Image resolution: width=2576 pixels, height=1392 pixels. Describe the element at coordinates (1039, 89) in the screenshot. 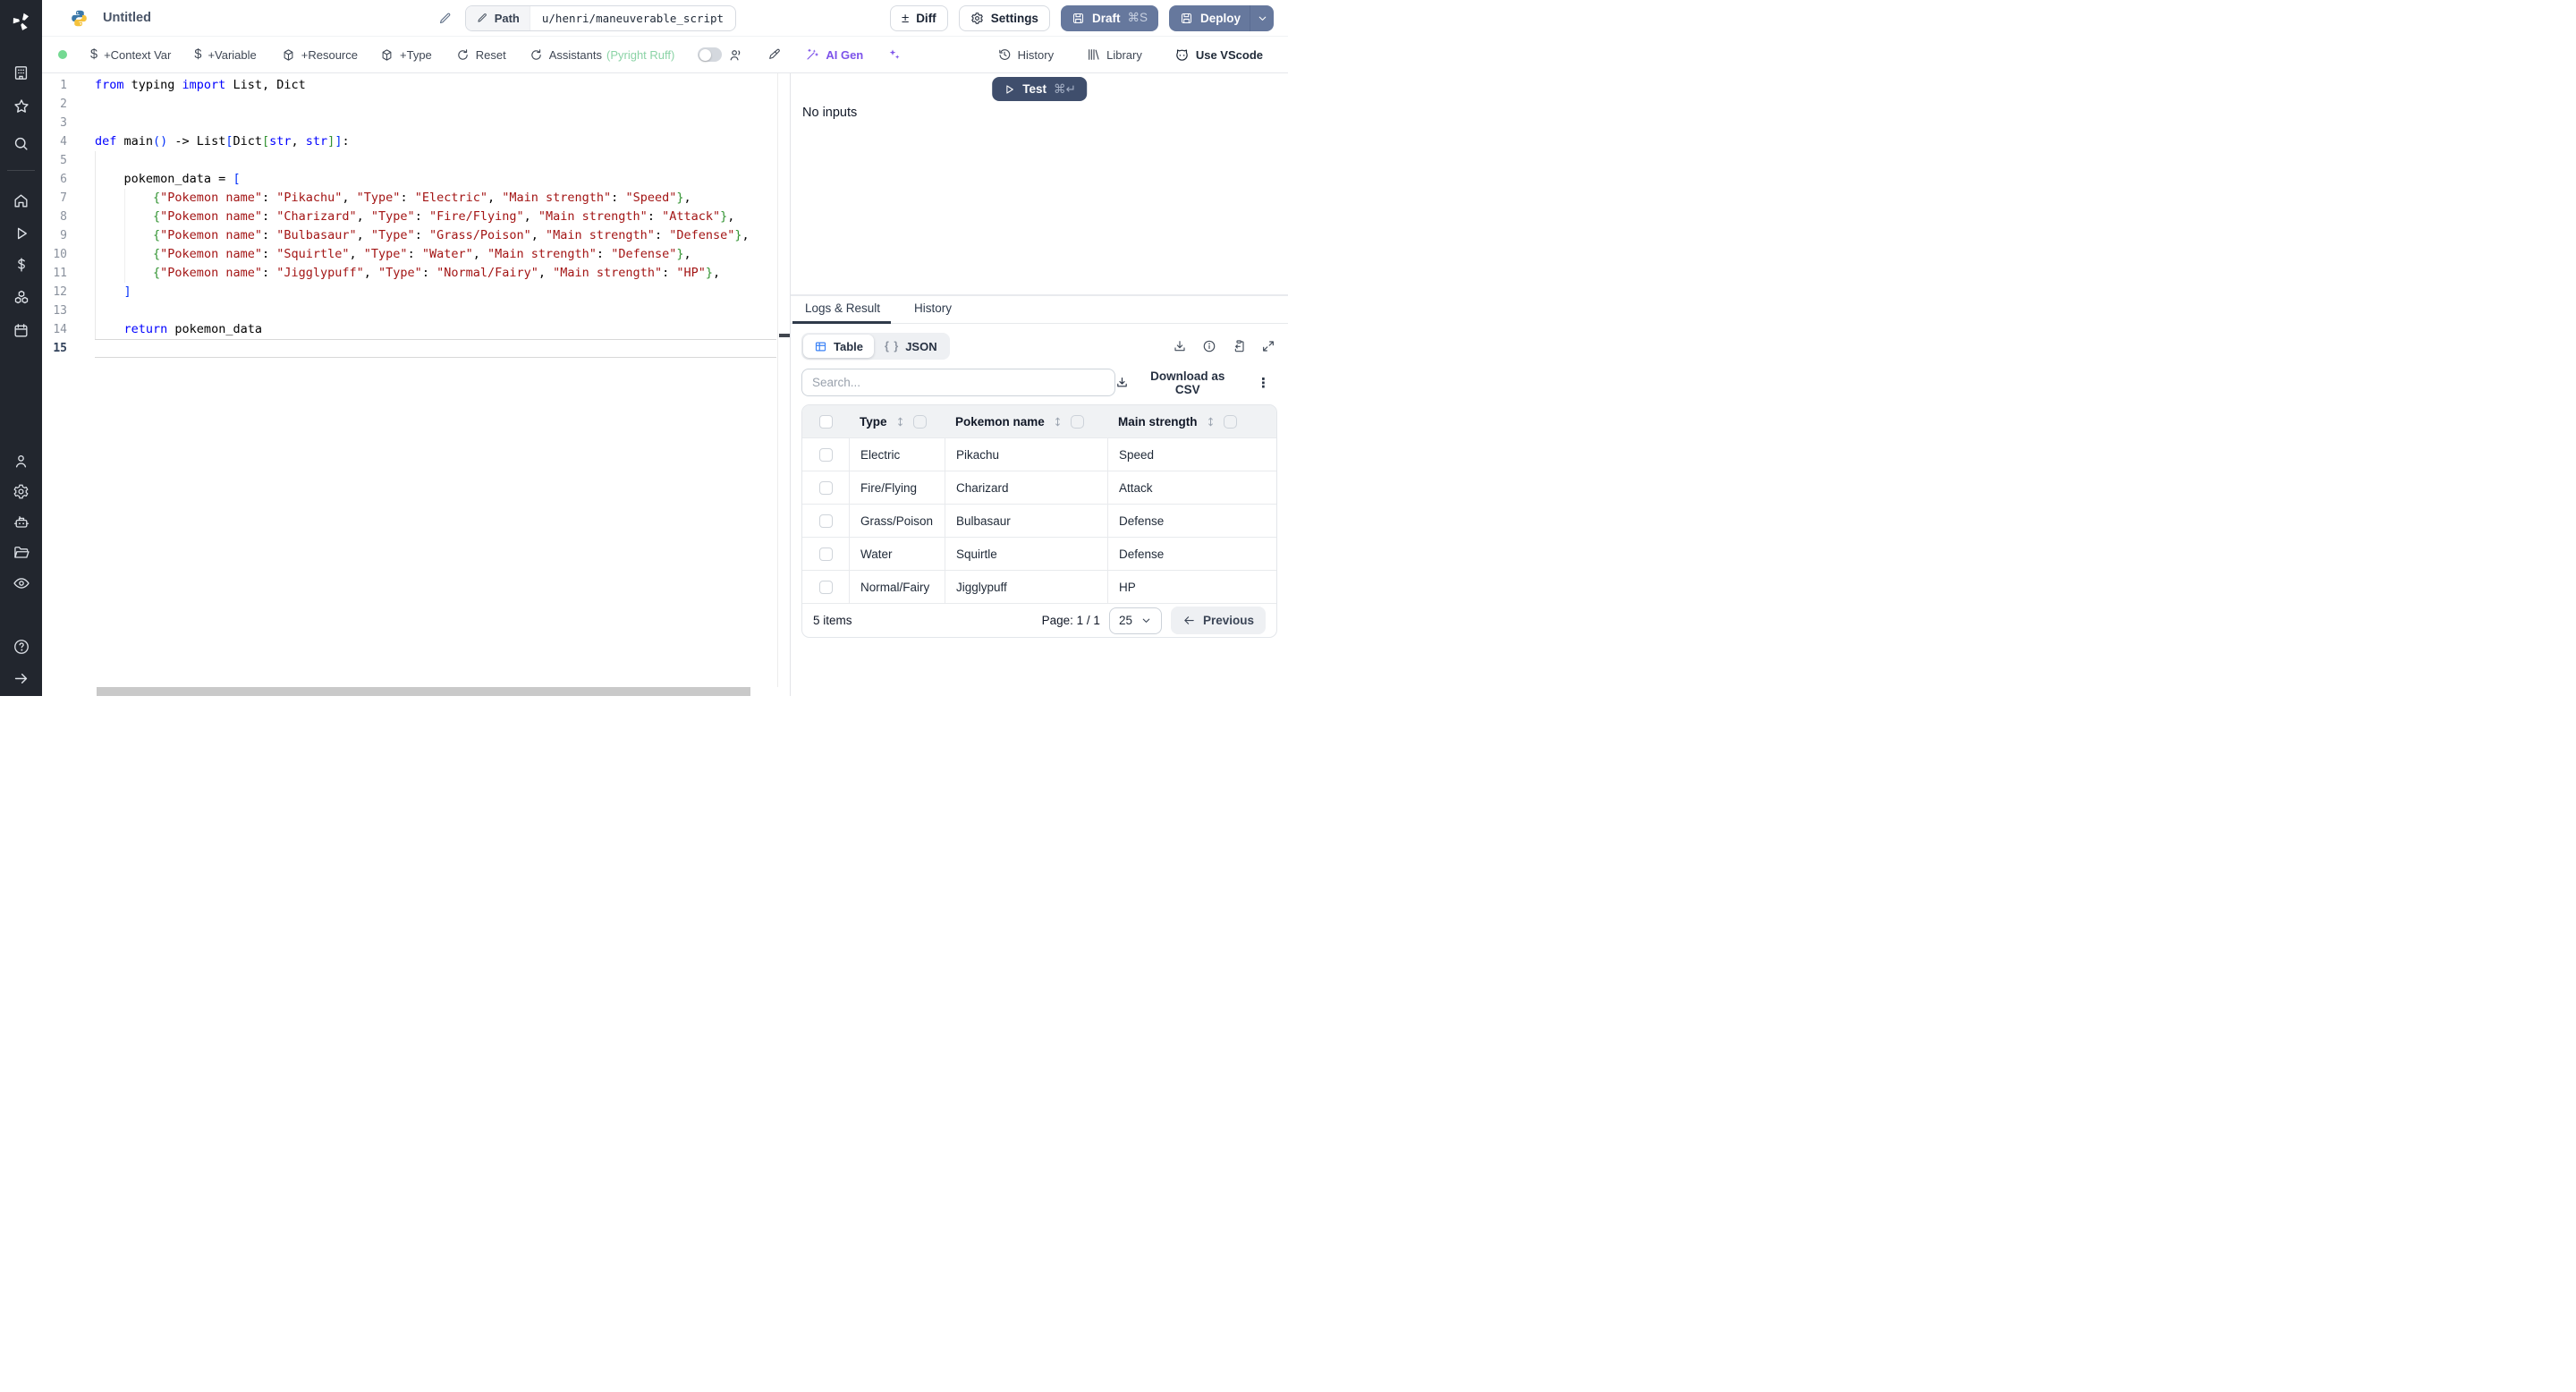

I see `test-button: Test ⌘↵` at that location.